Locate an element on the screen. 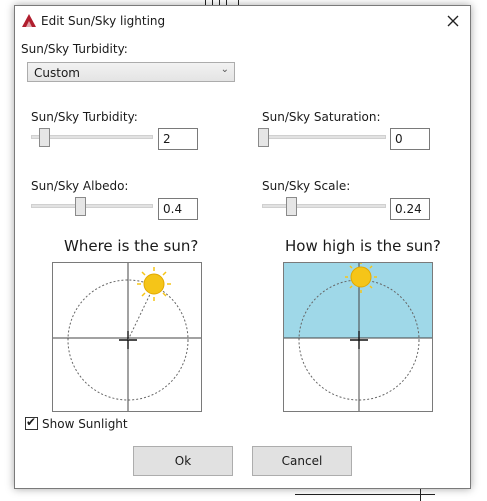  saturation-label: Sun/Sky Saturation: is located at coordinates (321, 117).